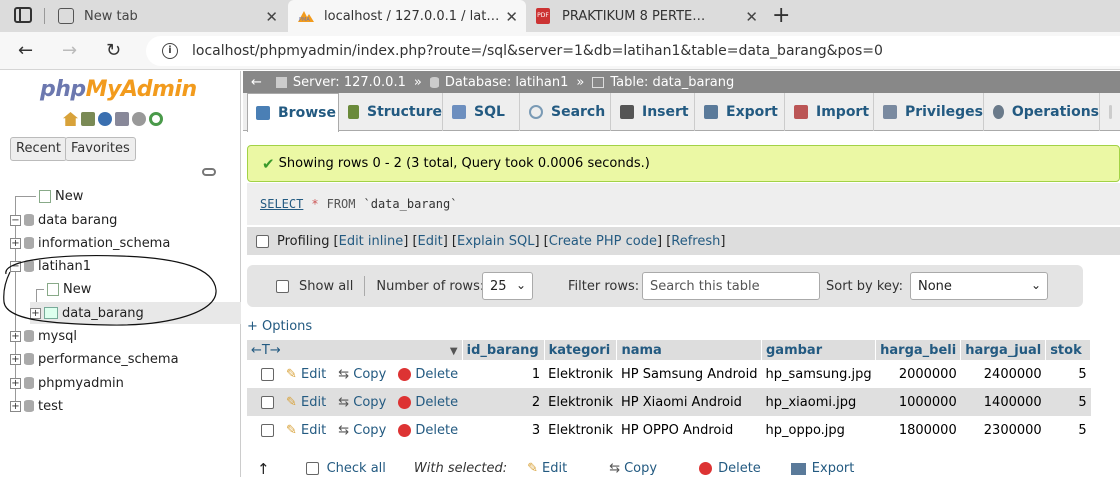  What do you see at coordinates (139, 119) in the screenshot?
I see `settings-gear-icon` at bounding box center [139, 119].